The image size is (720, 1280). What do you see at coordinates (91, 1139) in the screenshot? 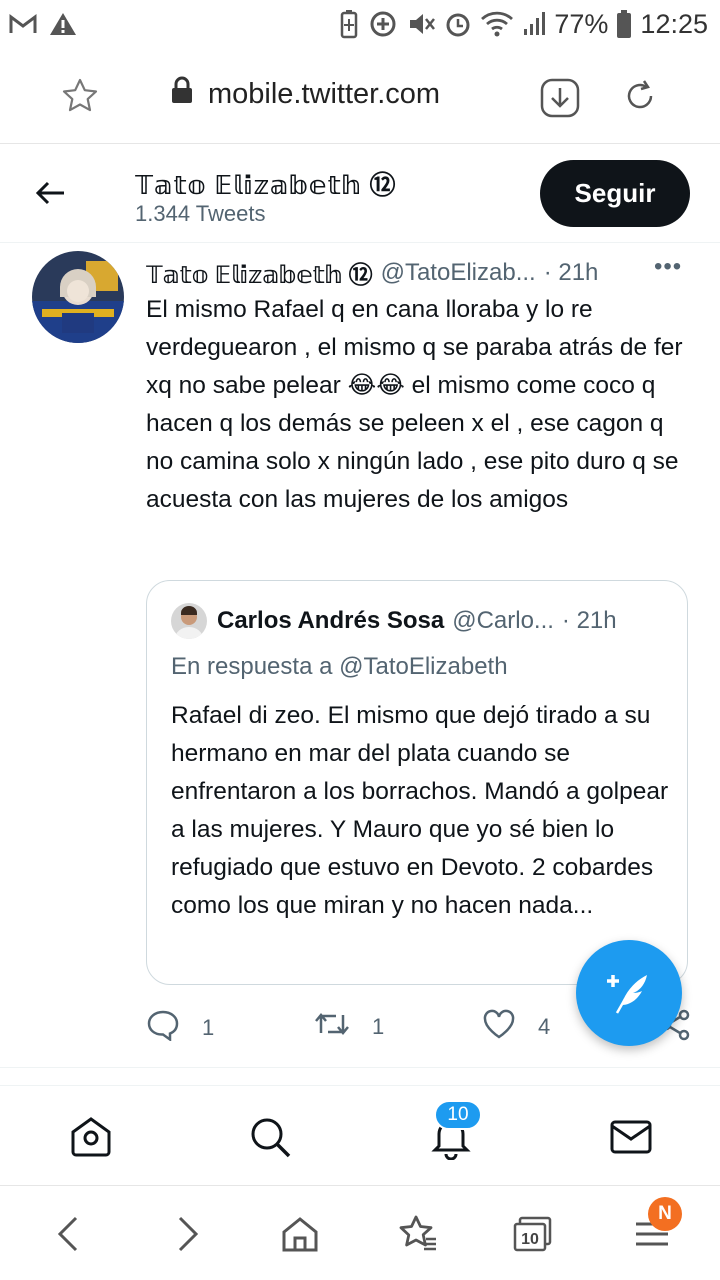
I see `home-icon` at bounding box center [91, 1139].